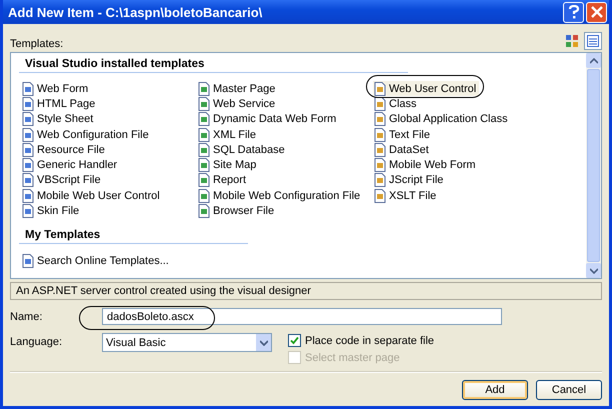 This screenshot has height=409, width=612. I want to click on scrollbar, so click(593, 165).